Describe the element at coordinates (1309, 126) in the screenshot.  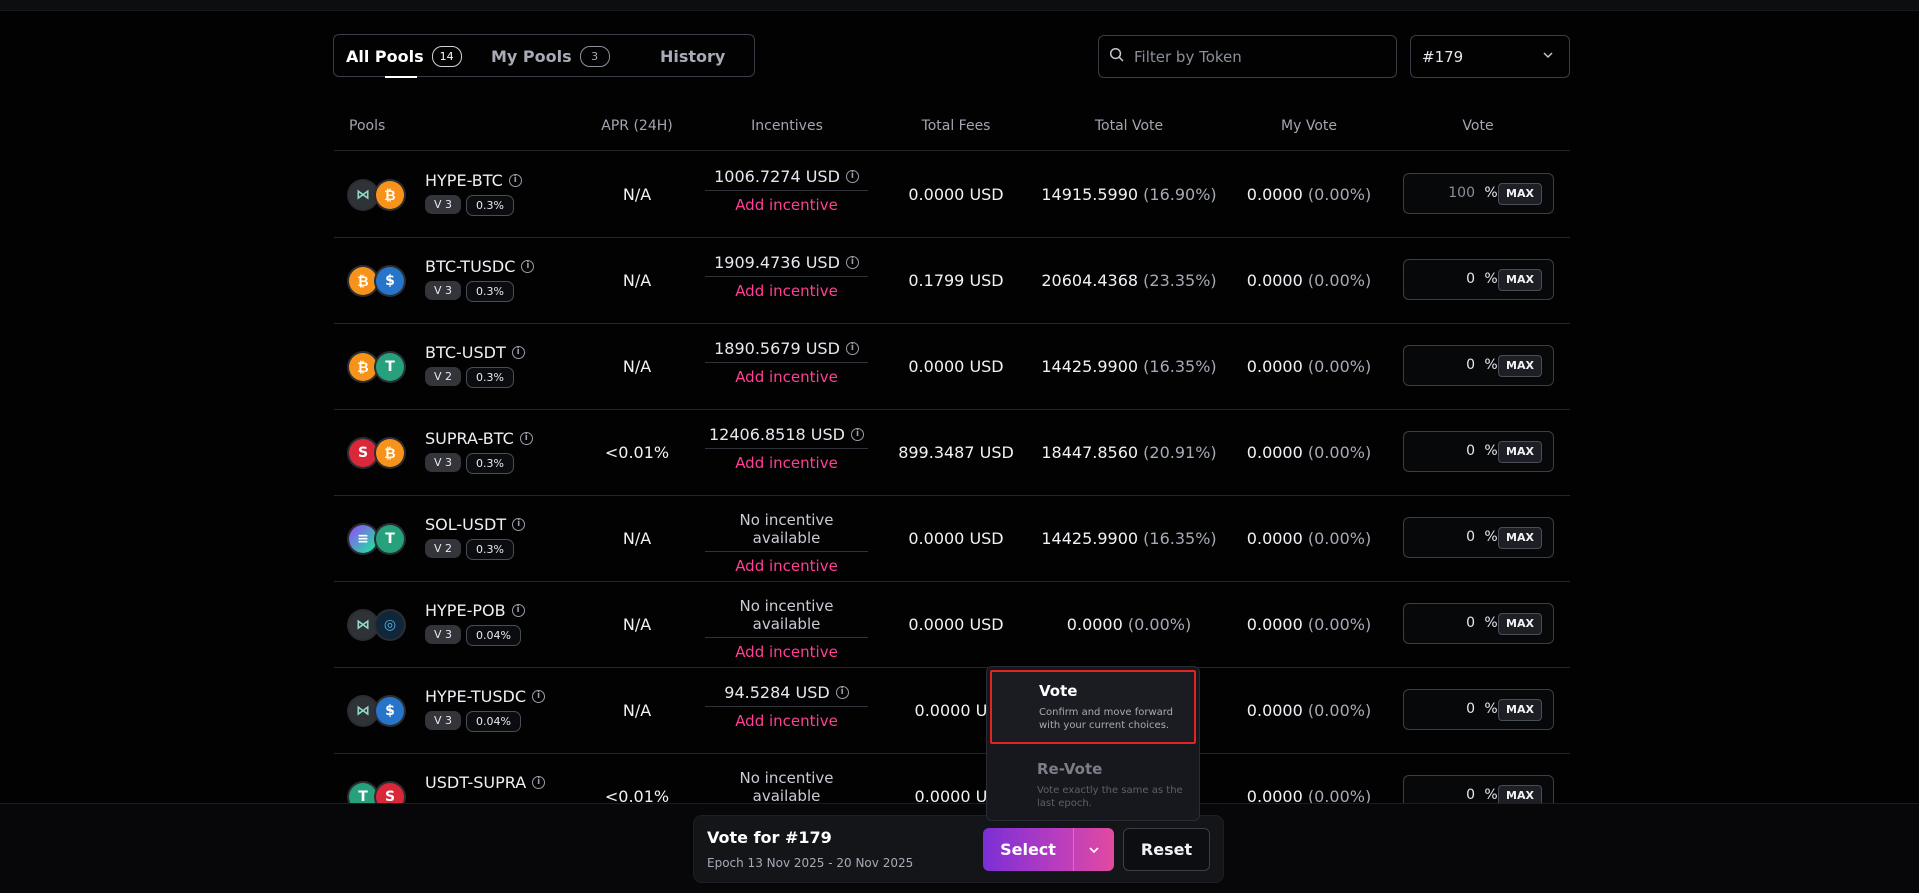
I see `col-my-vote: My Vote` at that location.